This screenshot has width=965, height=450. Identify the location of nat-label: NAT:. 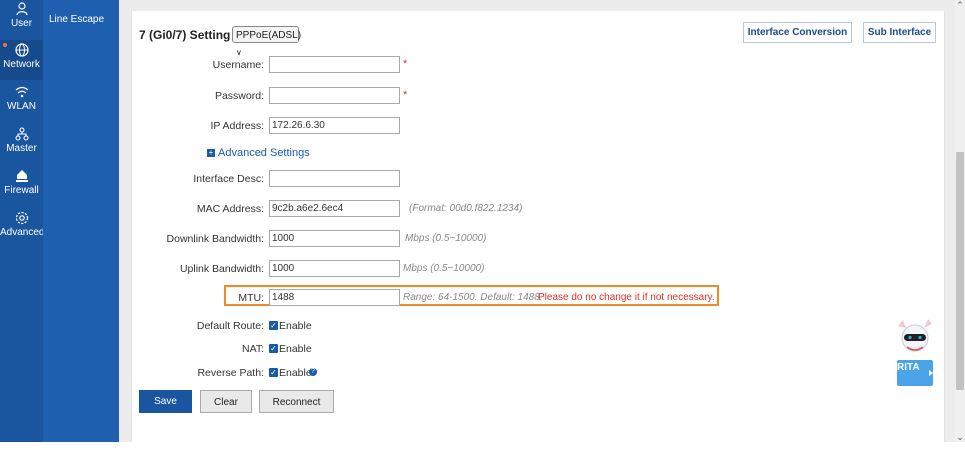
(253, 349).